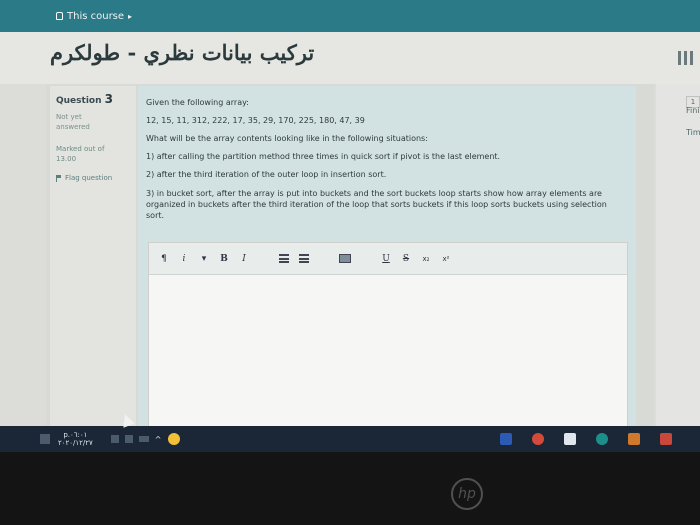  I want to click on course-icon, so click(59, 16).